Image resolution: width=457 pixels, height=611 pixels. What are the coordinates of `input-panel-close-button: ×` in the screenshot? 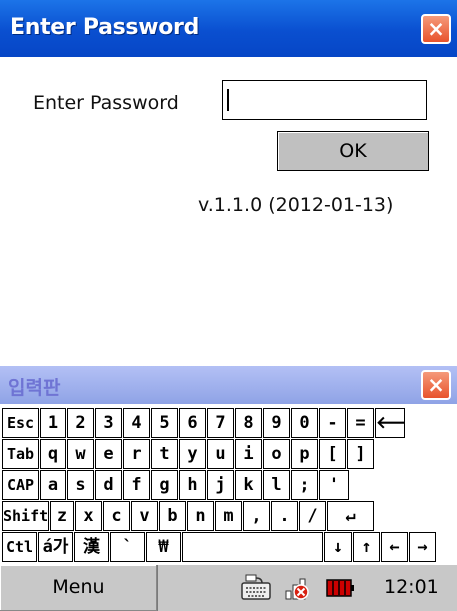 It's located at (436, 385).